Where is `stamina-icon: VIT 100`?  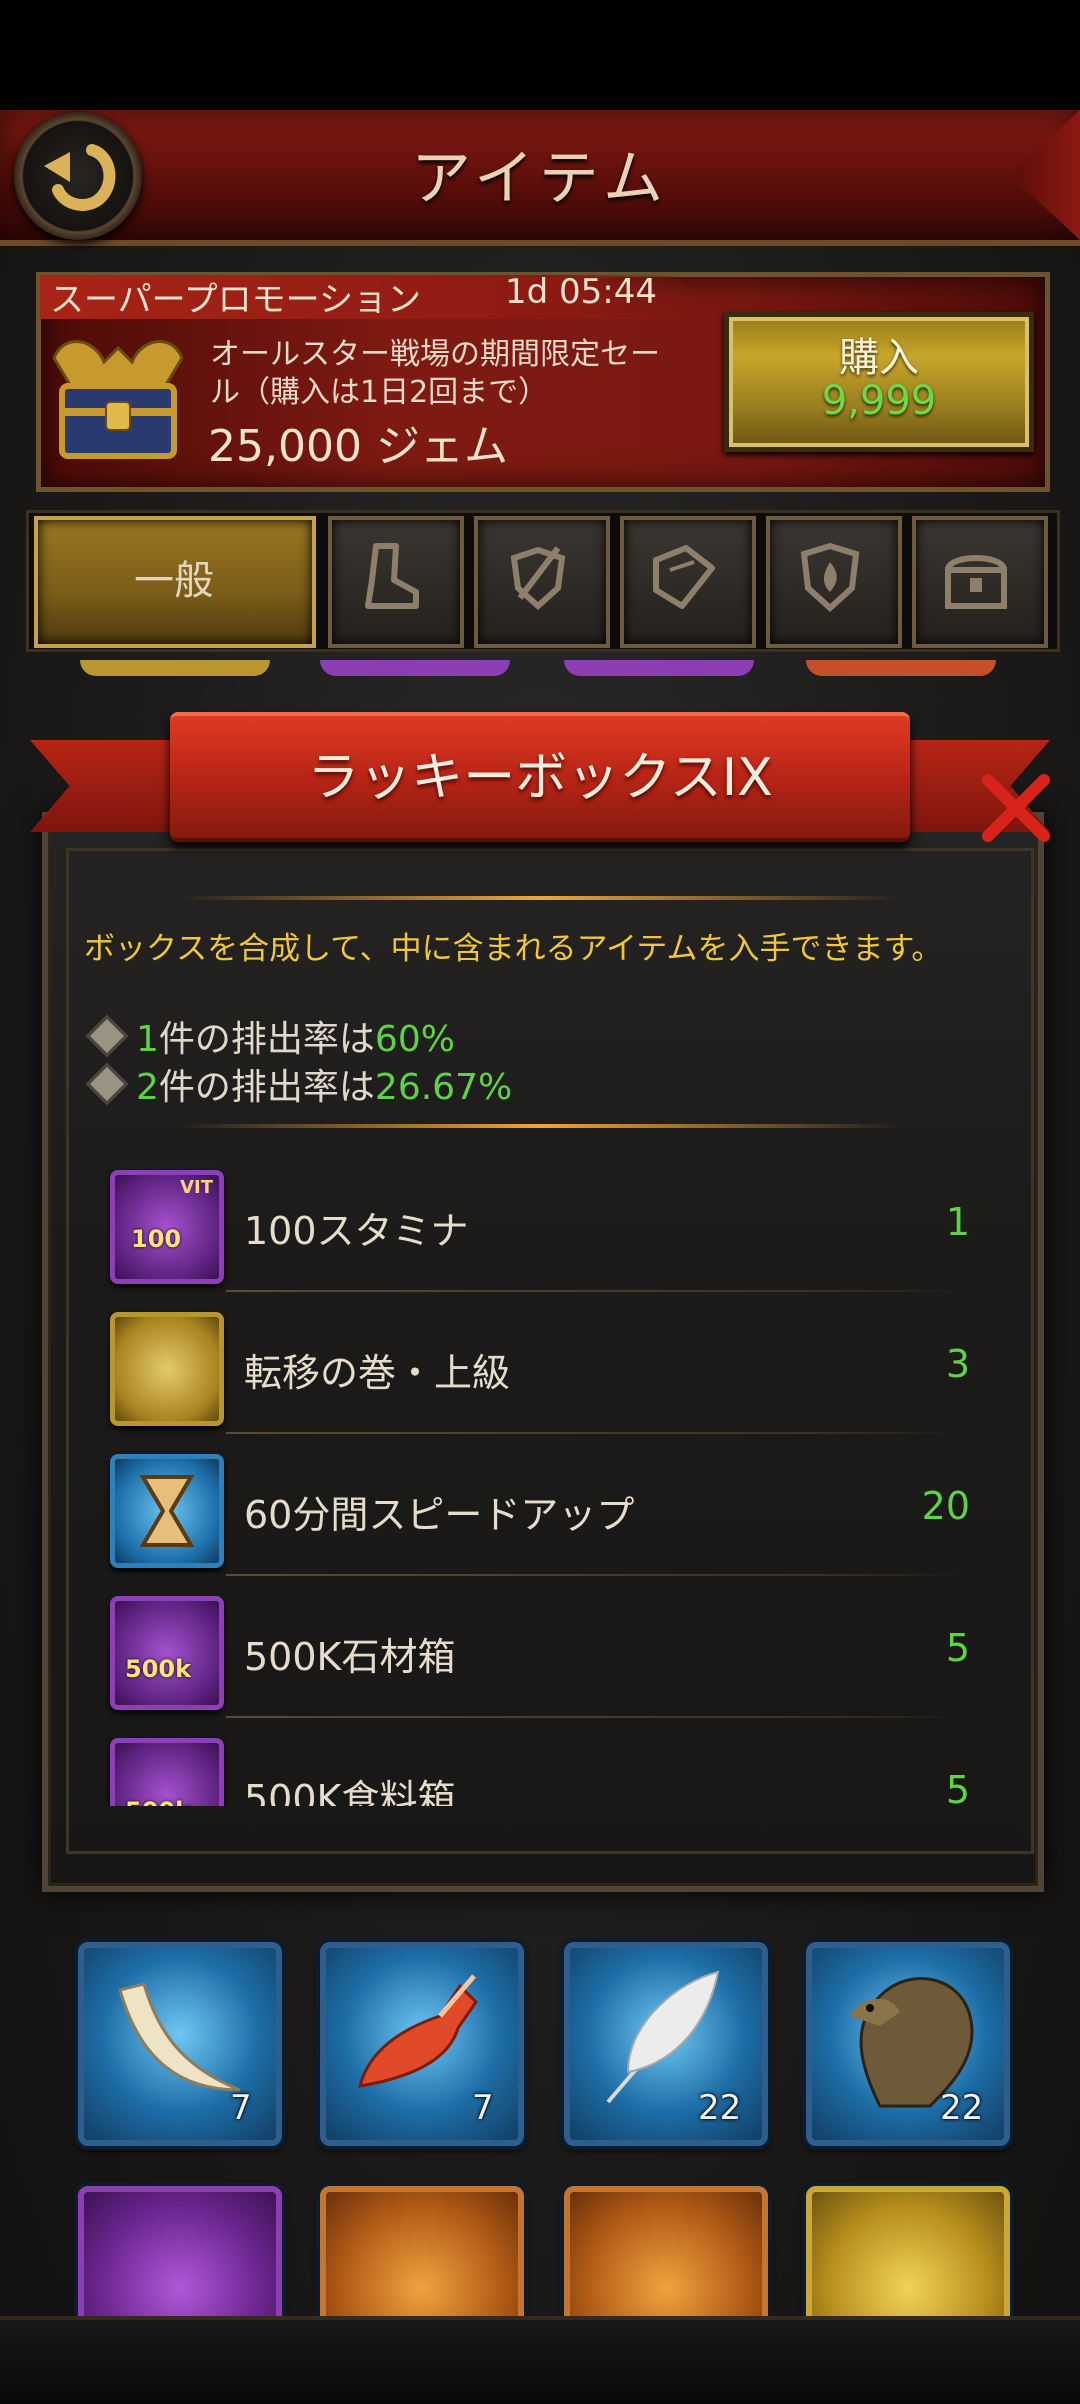 stamina-icon: VIT 100 is located at coordinates (167, 1227).